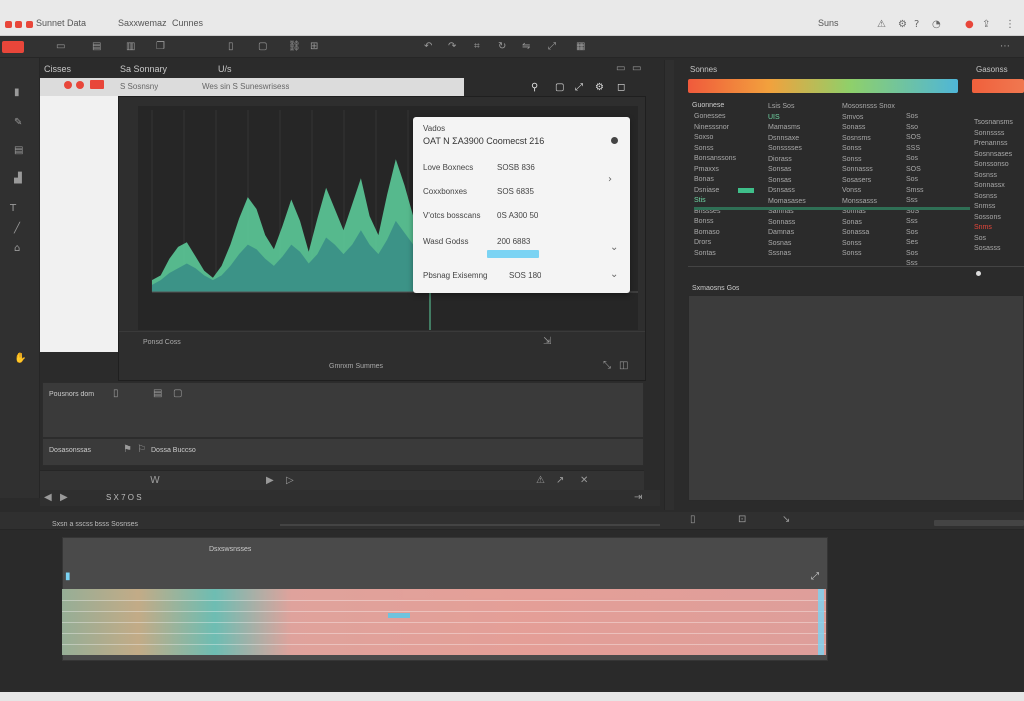 This screenshot has width=1024, height=701. What do you see at coordinates (881, 25) in the screenshot?
I see `warning-icon: ⚠` at bounding box center [881, 25].